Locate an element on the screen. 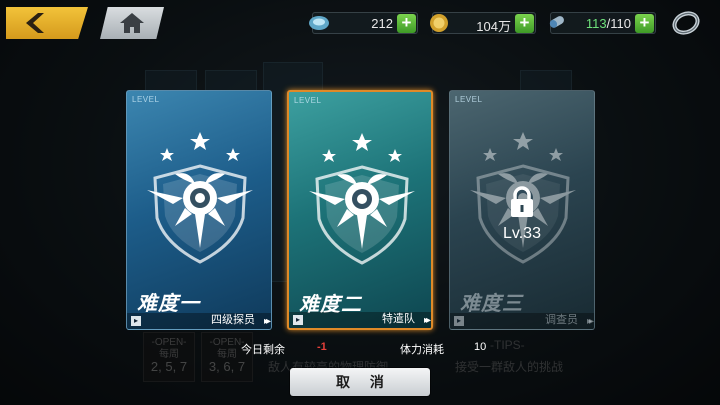 The height and width of the screenshot is (405, 720). level-lock: Lv.33 is located at coordinates (522, 214).